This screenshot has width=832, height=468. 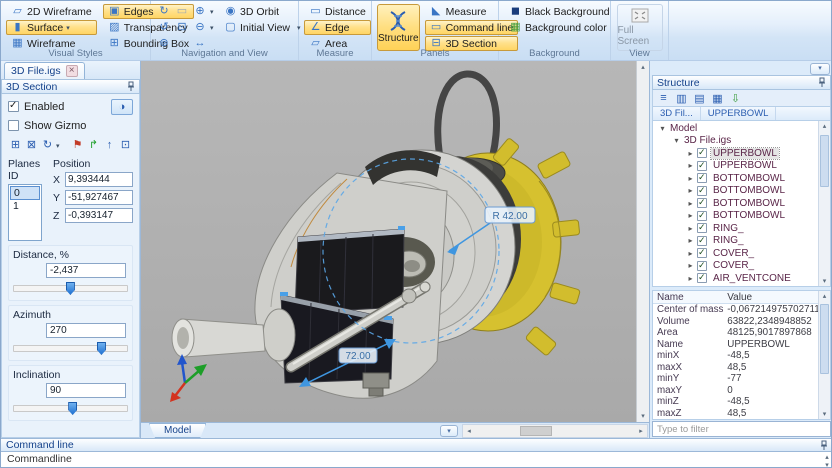 What do you see at coordinates (337, 27) in the screenshot?
I see `edge-button: ∠ Edge` at bounding box center [337, 27].